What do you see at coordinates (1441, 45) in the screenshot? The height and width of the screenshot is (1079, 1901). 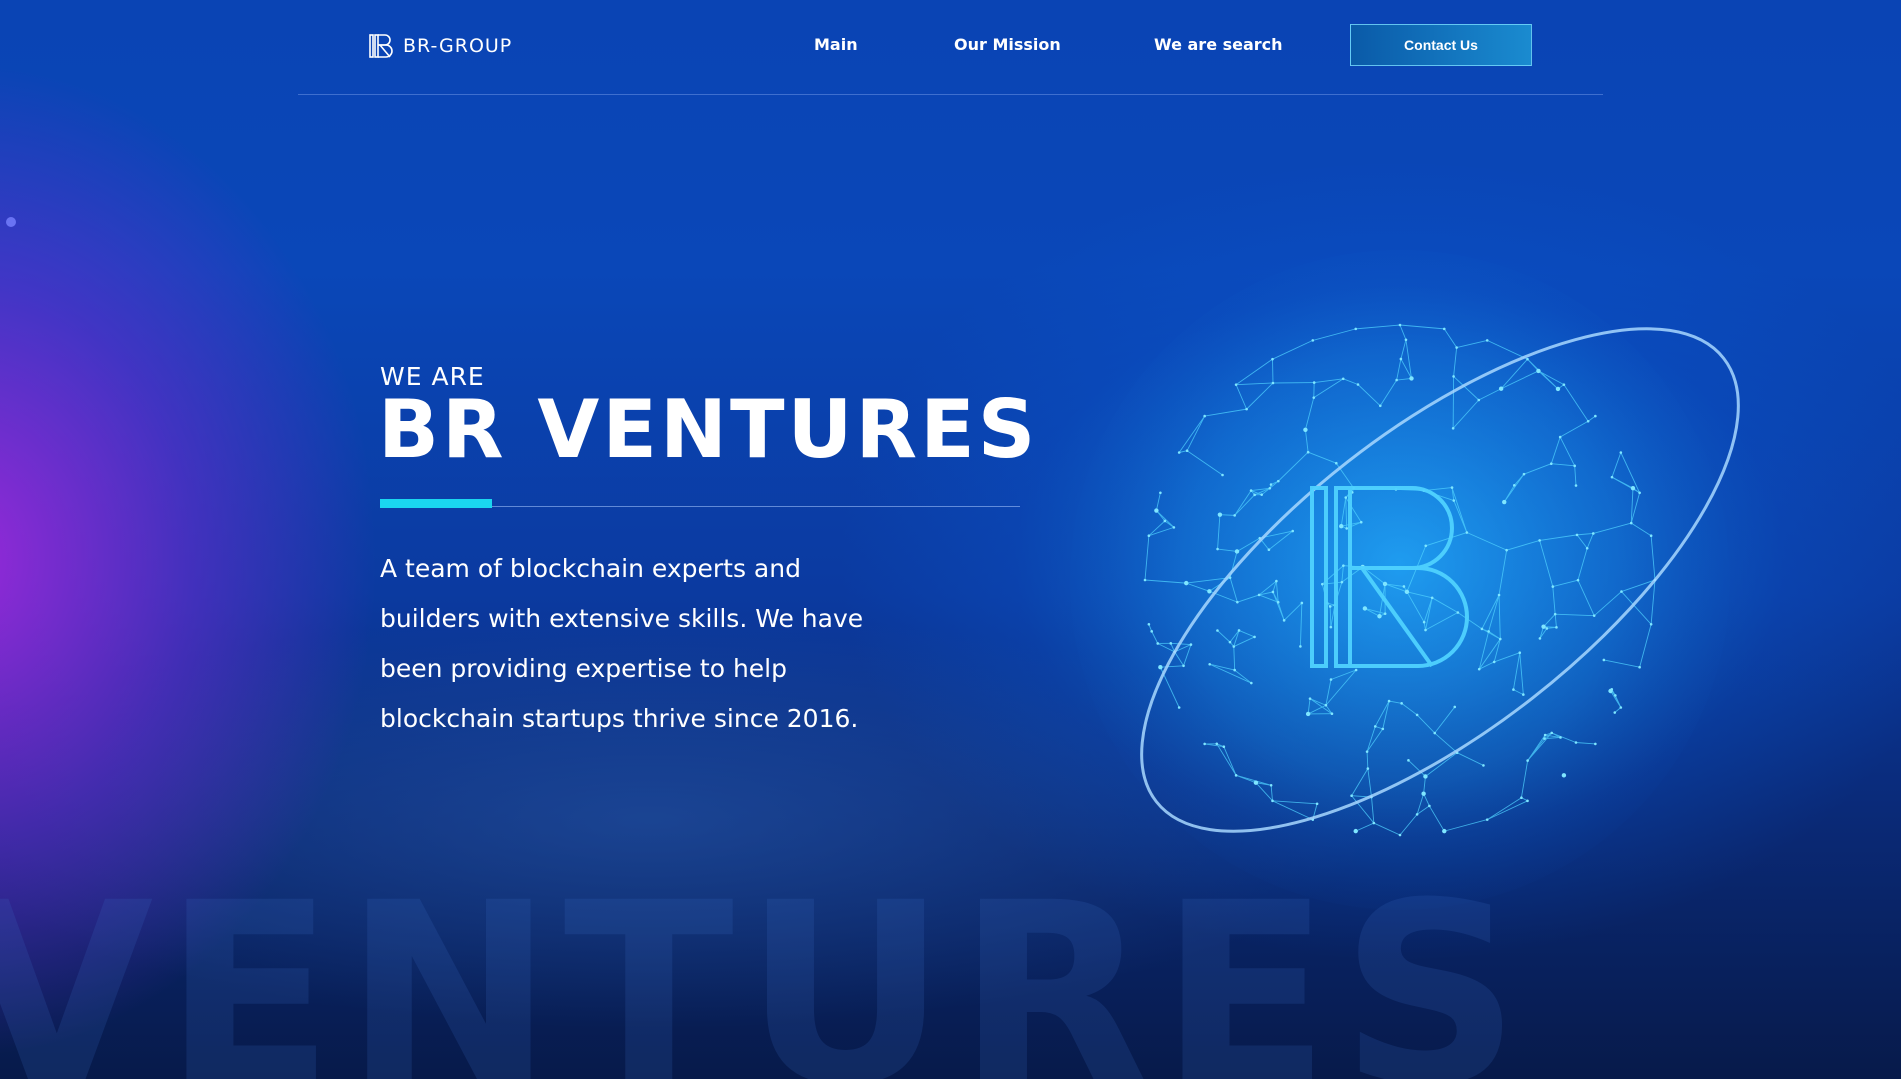 I see `contact-us-button: Contact Us` at bounding box center [1441, 45].